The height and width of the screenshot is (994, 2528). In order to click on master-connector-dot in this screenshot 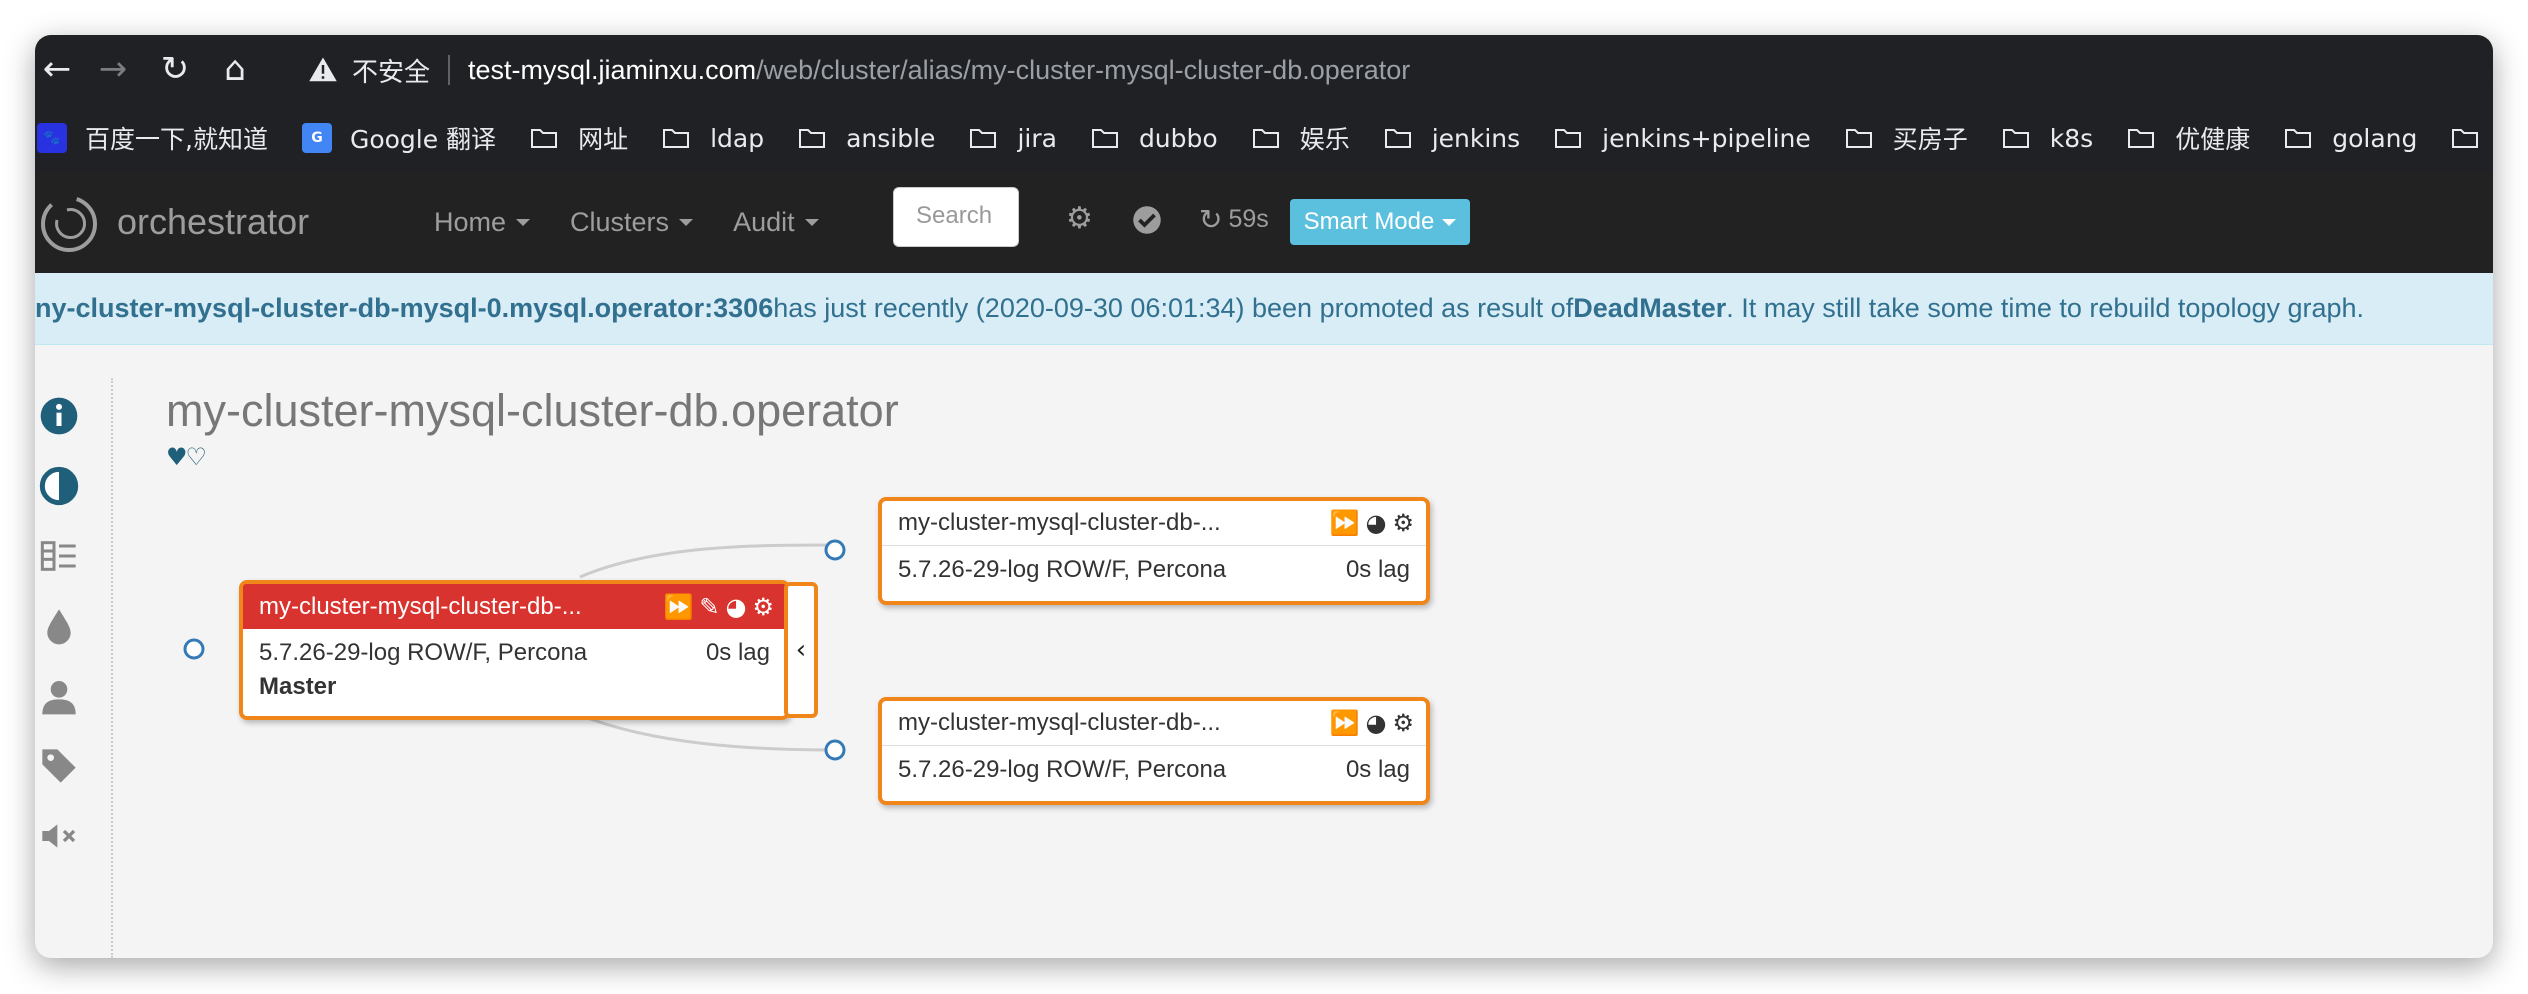, I will do `click(194, 649)`.